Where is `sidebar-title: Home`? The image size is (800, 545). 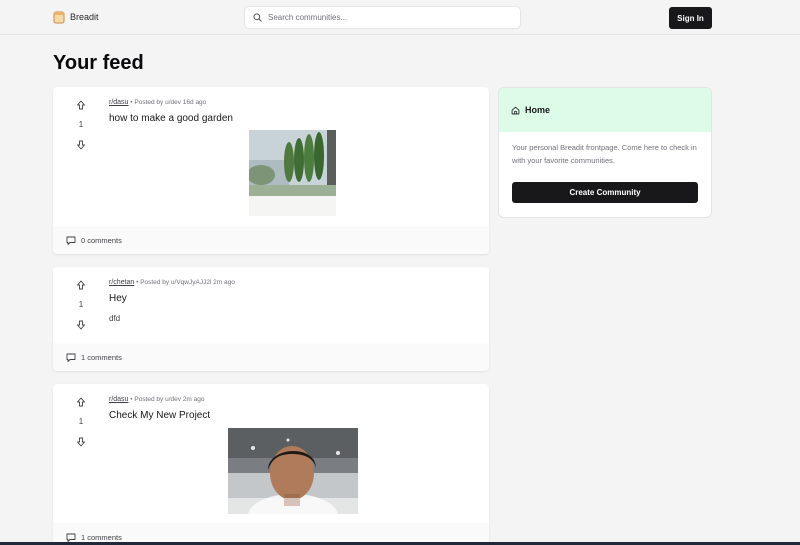 sidebar-title: Home is located at coordinates (538, 110).